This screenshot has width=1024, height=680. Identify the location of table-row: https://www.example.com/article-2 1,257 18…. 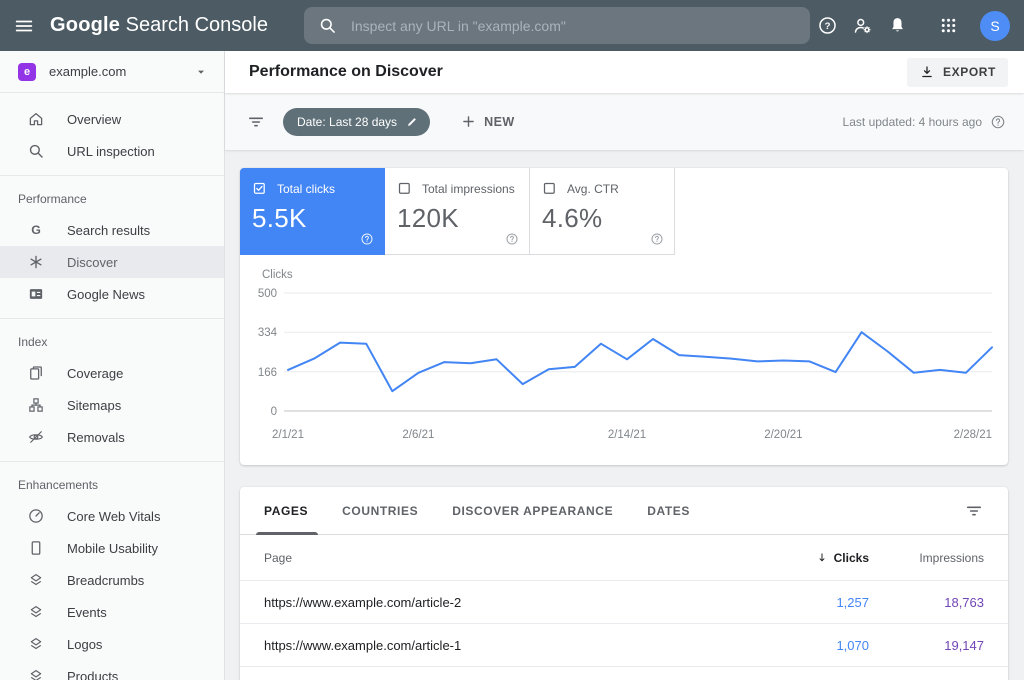
(624, 602).